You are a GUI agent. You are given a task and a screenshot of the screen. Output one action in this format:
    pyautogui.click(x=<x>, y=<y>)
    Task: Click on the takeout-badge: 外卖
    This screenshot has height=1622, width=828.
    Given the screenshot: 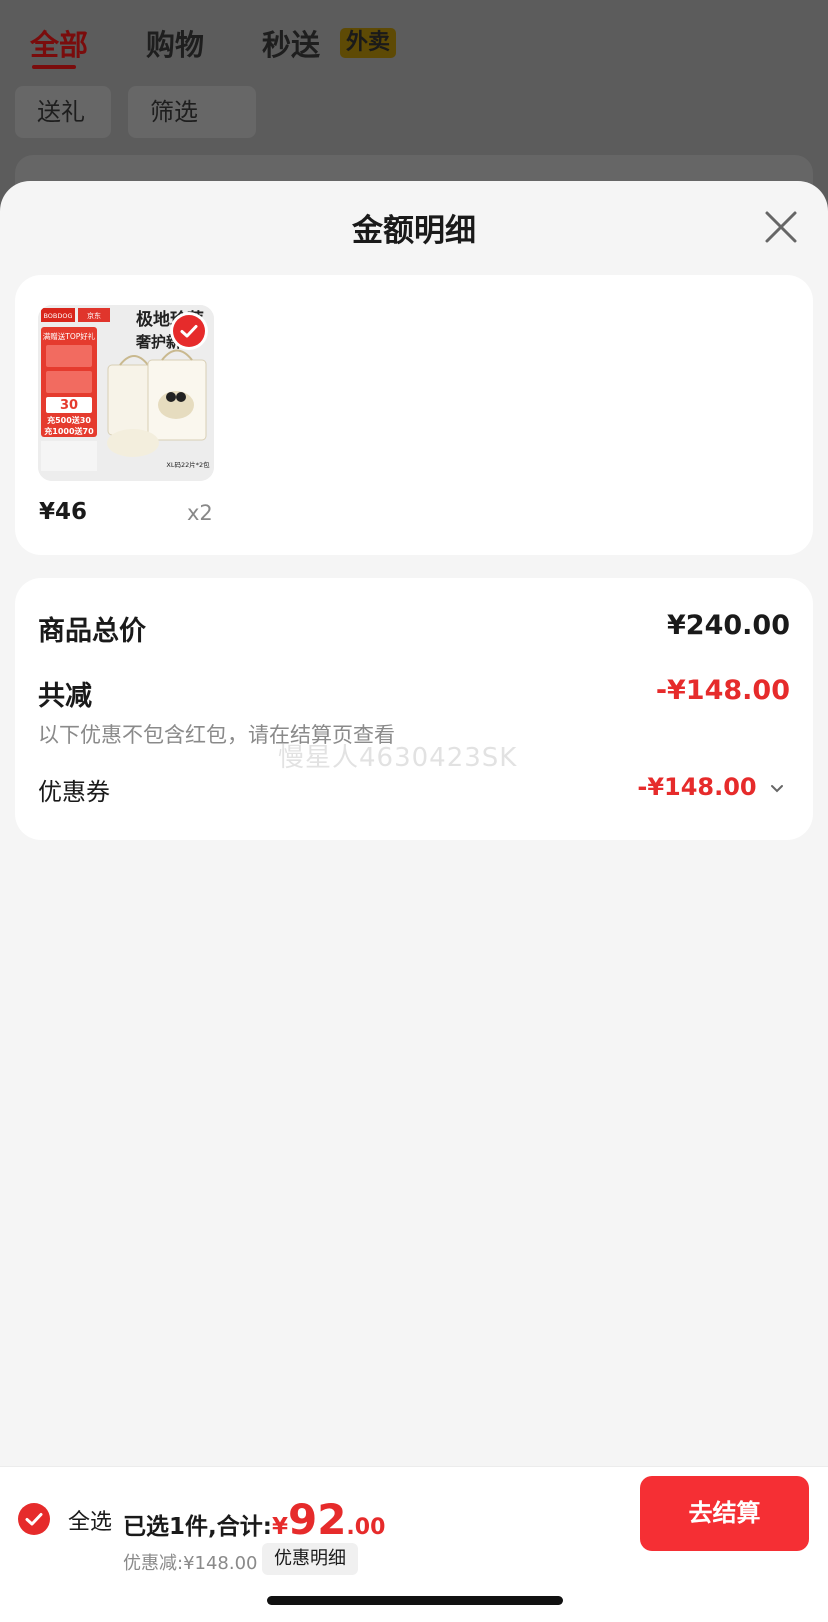 What is the action you would take?
    pyautogui.click(x=368, y=43)
    